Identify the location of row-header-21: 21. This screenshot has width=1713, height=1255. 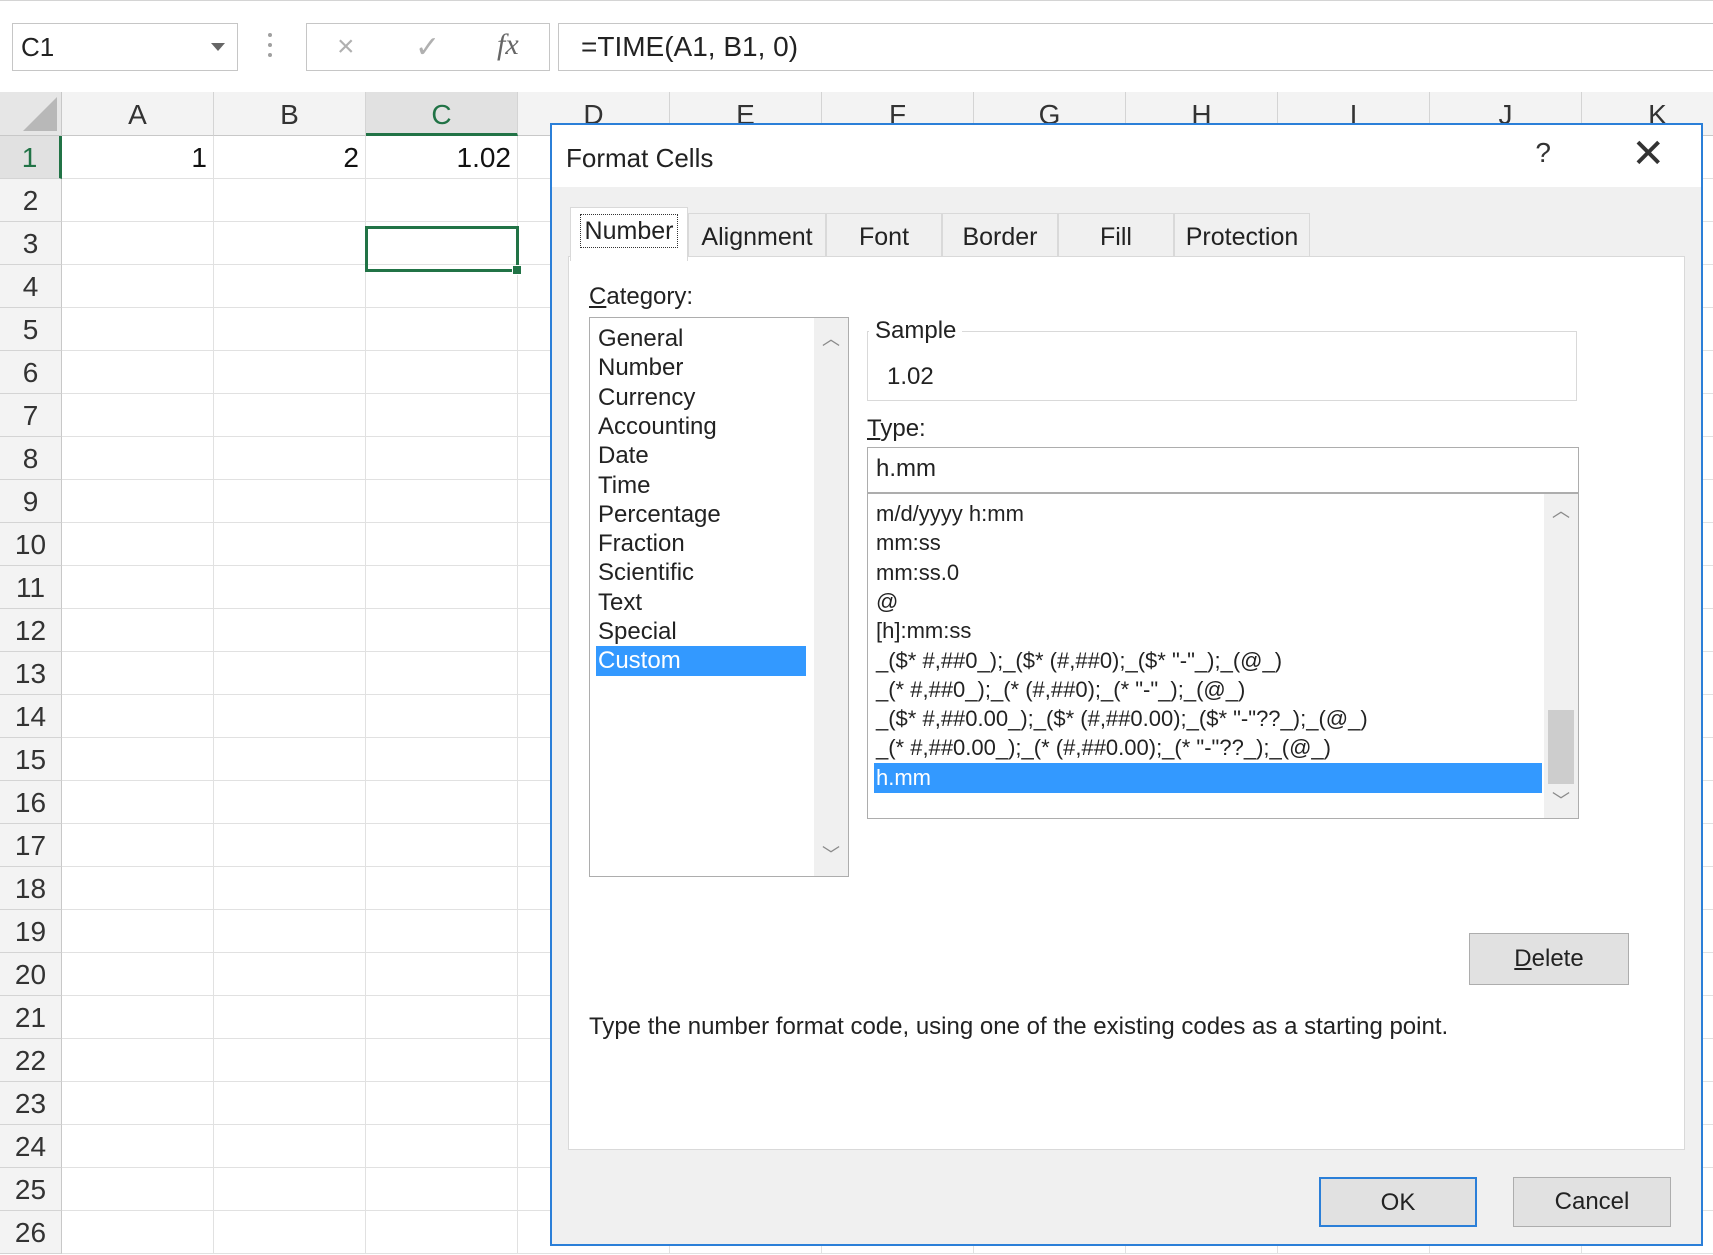
(31, 1017).